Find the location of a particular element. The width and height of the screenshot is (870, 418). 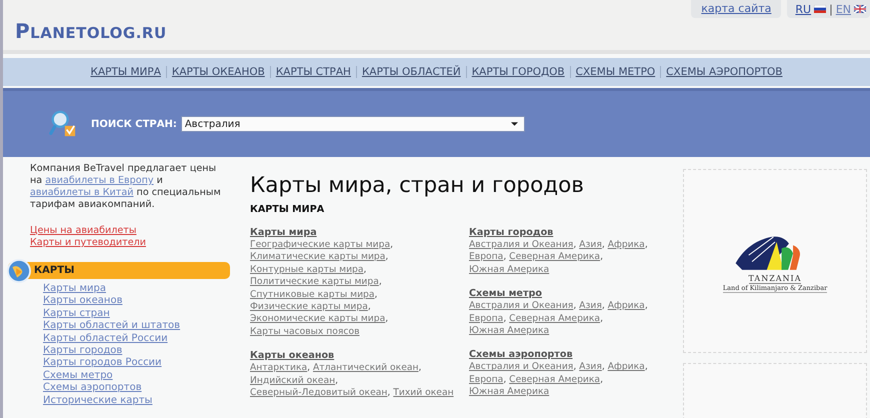

group-heading-link: Схемы метро is located at coordinates (505, 294).